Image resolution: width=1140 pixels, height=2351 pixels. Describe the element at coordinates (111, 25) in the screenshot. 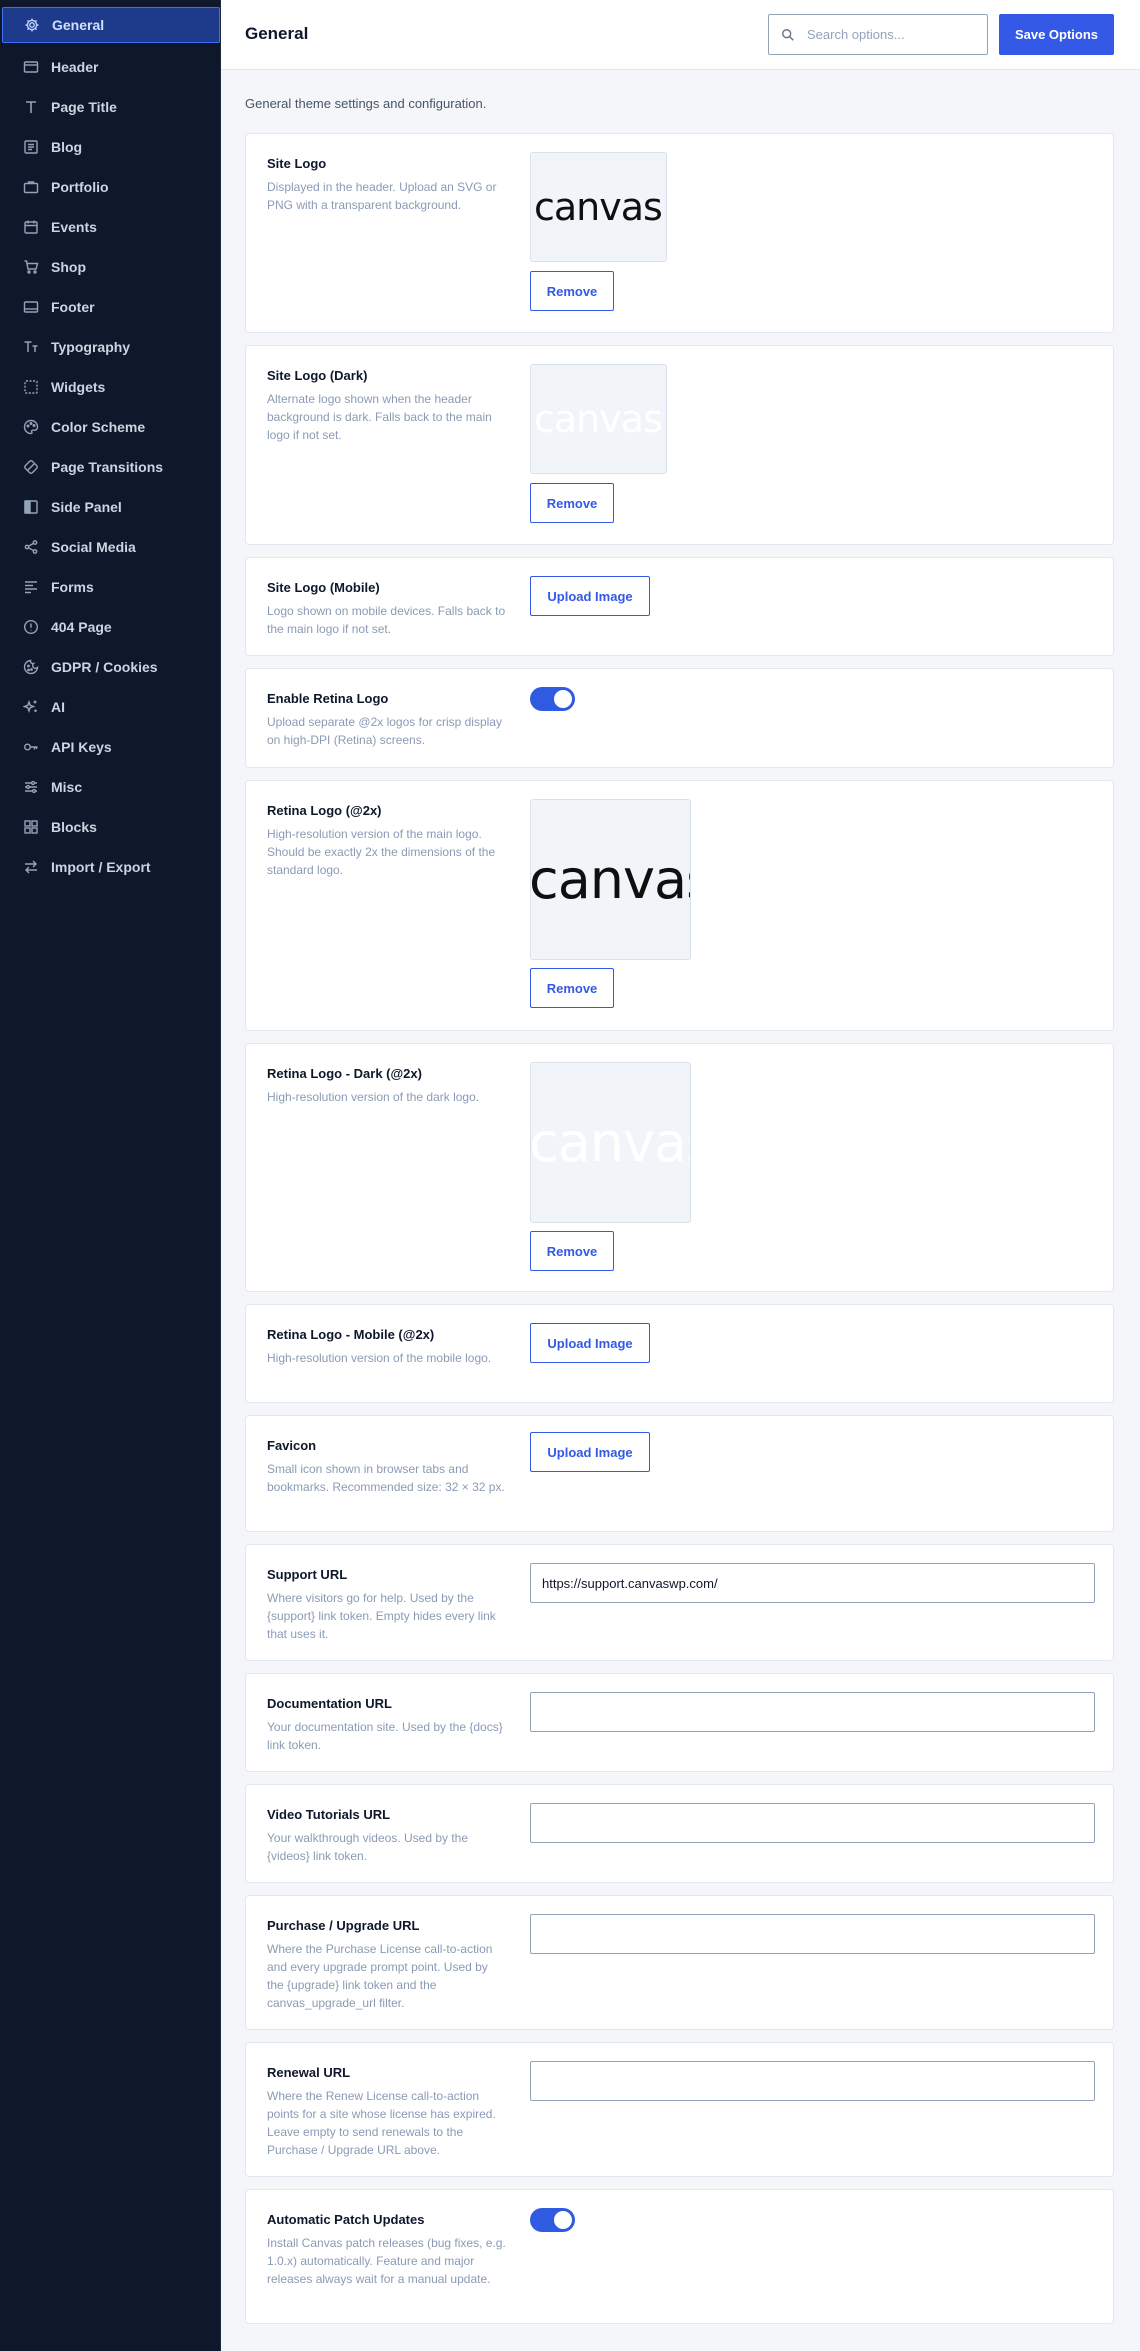

I see `sidebar-item-general: General` at that location.